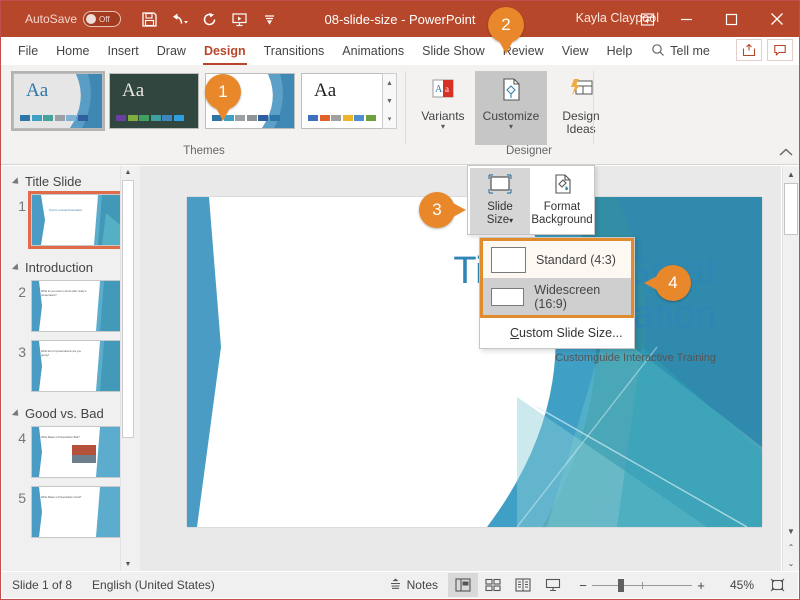  What do you see at coordinates (500, 185) in the screenshot?
I see `slide-size-icon` at bounding box center [500, 185].